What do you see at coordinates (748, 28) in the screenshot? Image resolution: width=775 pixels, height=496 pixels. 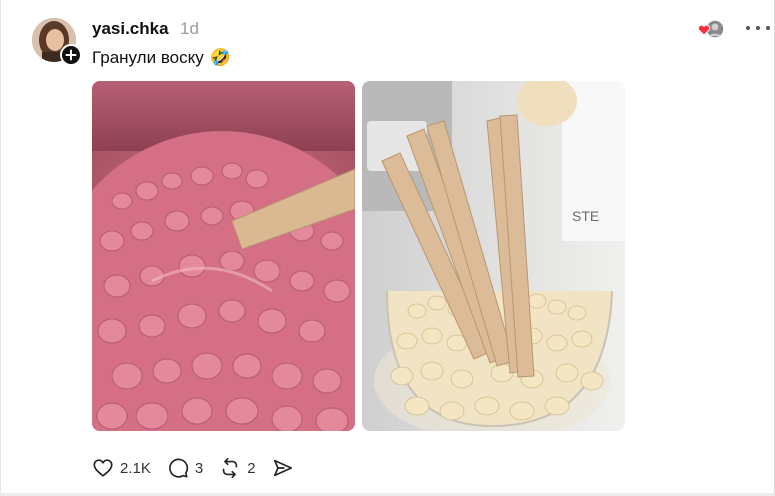 I see `more-icon` at bounding box center [748, 28].